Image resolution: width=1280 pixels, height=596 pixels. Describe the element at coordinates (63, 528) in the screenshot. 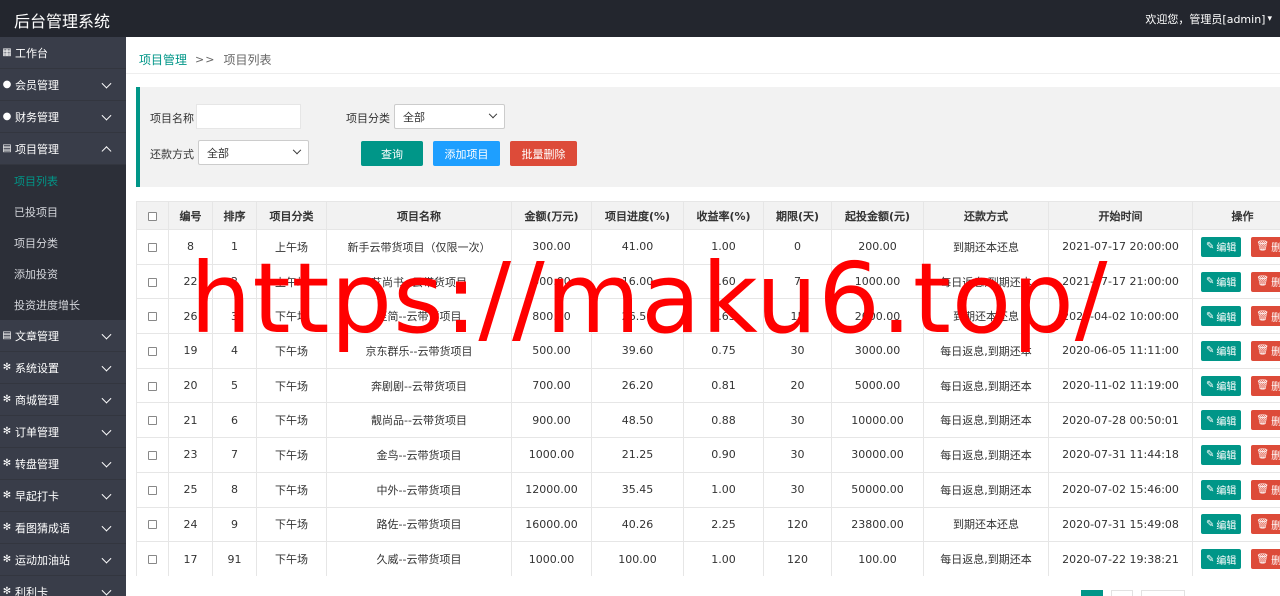

I see `sidebar-item-idiom: ✻ 看图猜成语` at that location.